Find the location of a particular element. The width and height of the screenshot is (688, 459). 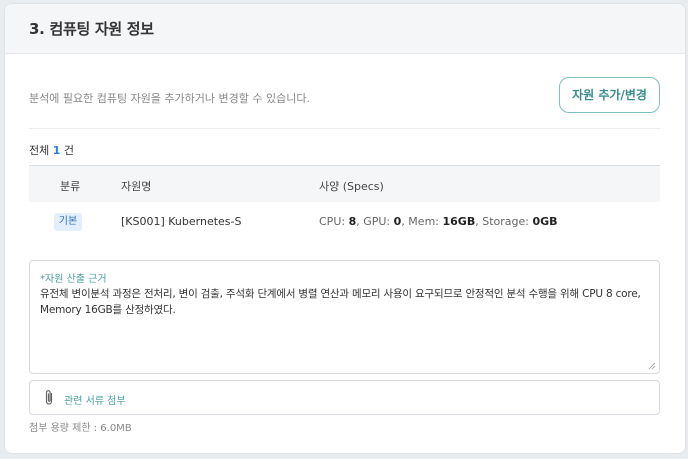

divider is located at coordinates (344, 128).